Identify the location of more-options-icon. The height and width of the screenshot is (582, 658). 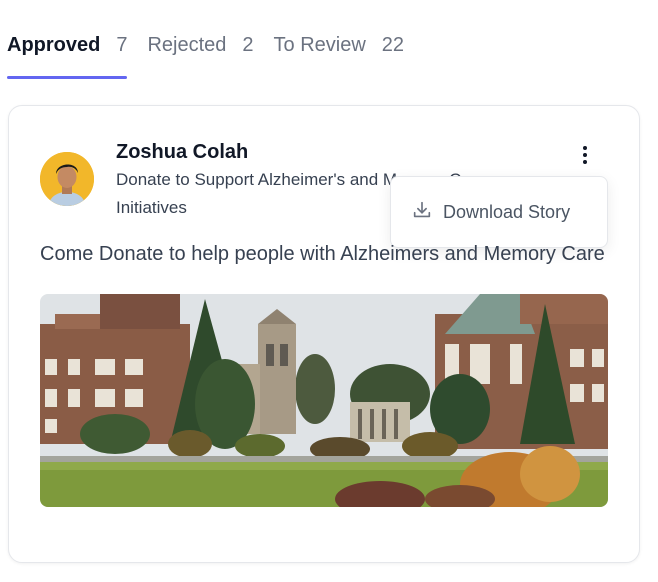
(585, 155).